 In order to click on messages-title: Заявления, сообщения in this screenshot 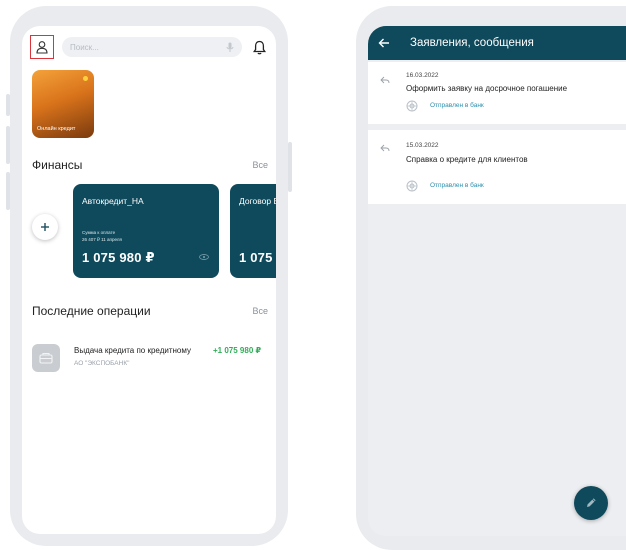, I will do `click(472, 43)`.